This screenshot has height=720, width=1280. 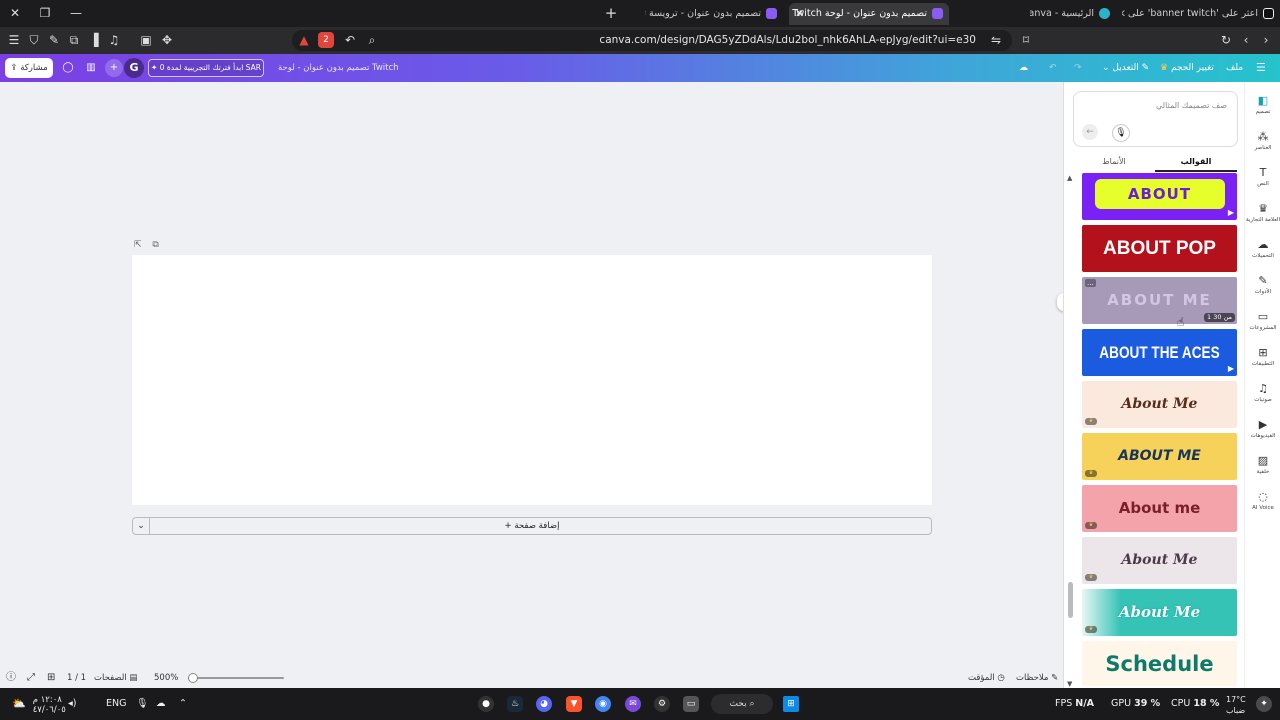 What do you see at coordinates (1159, 196) in the screenshot?
I see `template-card: ABOUT ▶` at bounding box center [1159, 196].